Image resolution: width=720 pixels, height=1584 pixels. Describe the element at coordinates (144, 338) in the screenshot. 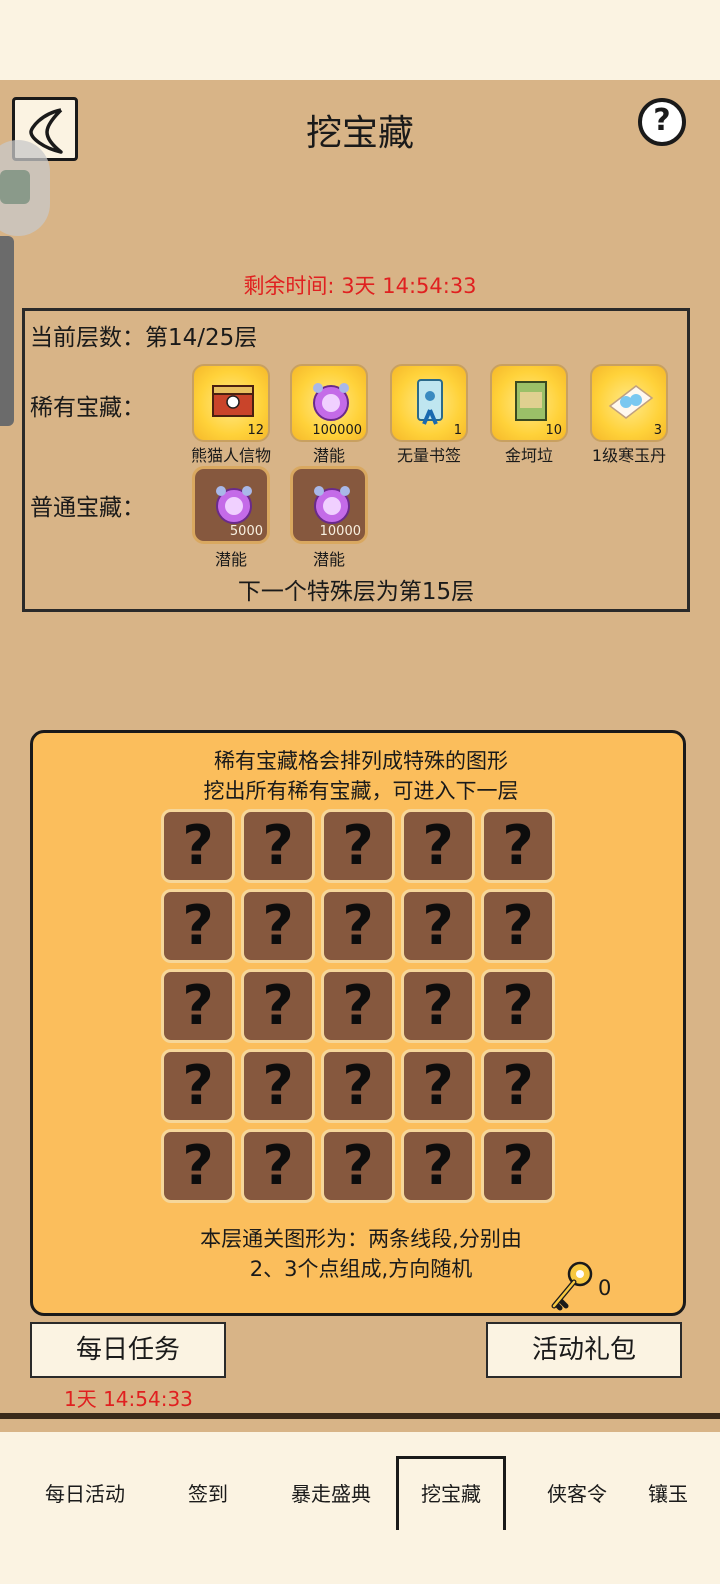

I see `current-layer: 当前层数：第14/25层` at that location.